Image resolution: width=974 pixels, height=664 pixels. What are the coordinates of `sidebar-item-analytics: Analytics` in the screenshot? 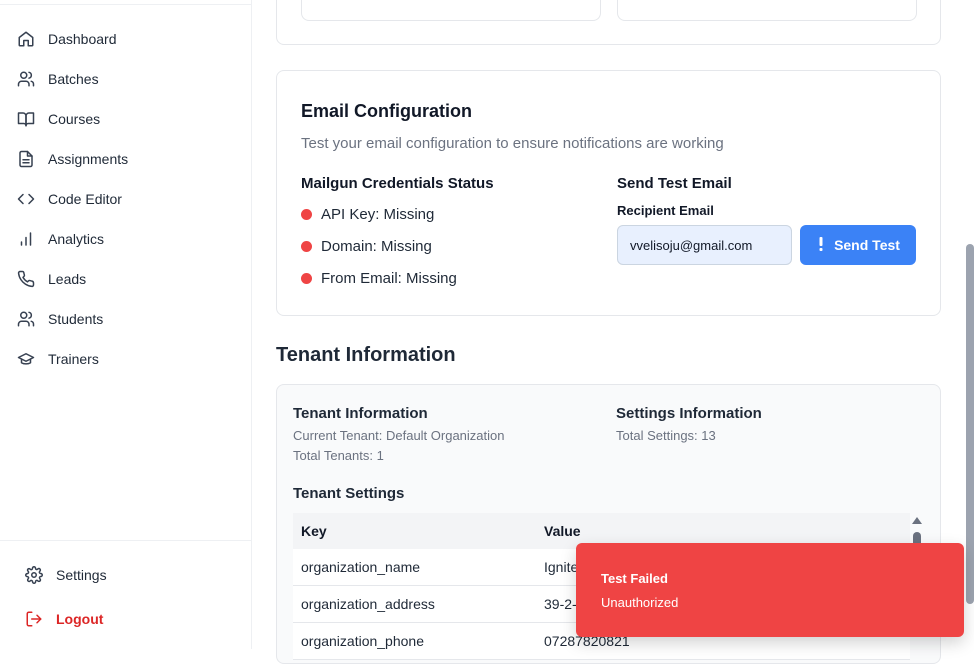 It's located at (60, 239).